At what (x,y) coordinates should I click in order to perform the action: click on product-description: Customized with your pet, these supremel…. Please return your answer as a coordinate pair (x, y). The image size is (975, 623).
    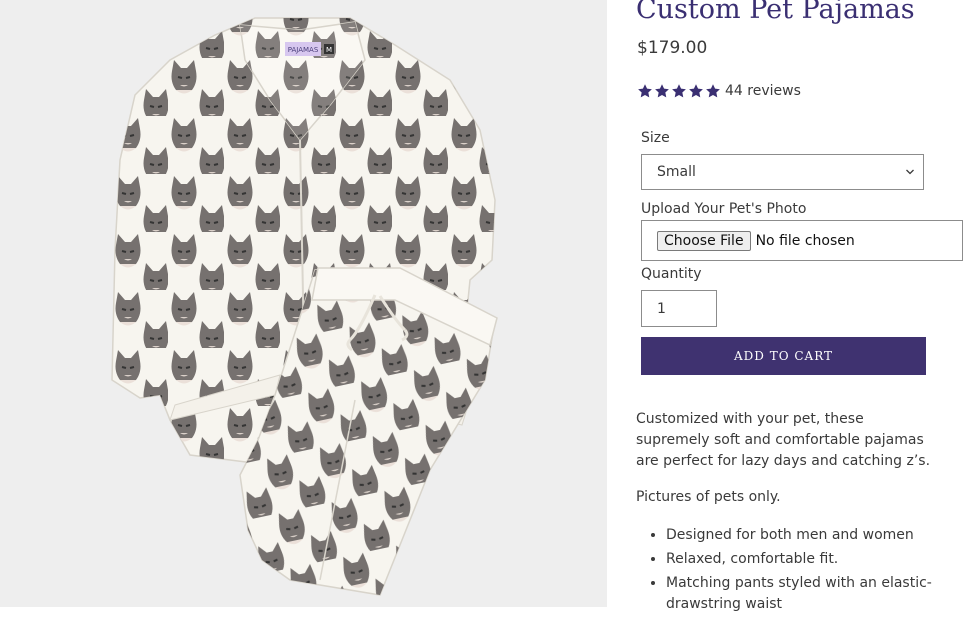
    Looking at the image, I should click on (786, 513).